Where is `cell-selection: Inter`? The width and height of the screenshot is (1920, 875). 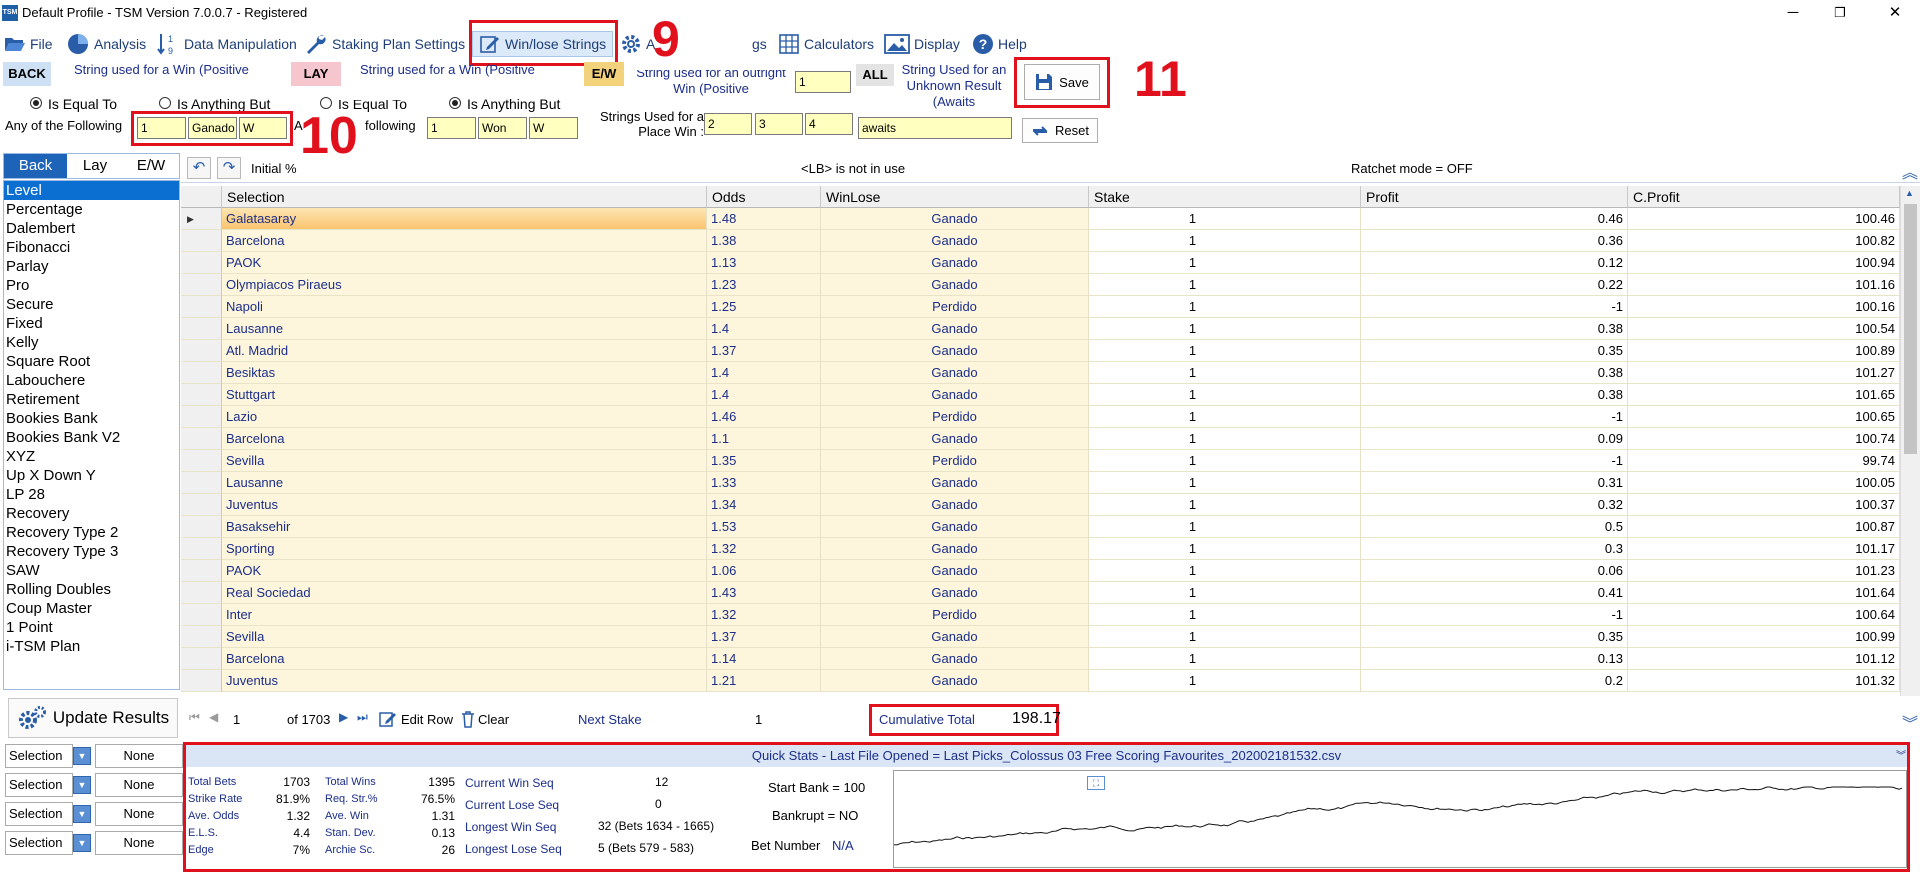
cell-selection: Inter is located at coordinates (464, 615).